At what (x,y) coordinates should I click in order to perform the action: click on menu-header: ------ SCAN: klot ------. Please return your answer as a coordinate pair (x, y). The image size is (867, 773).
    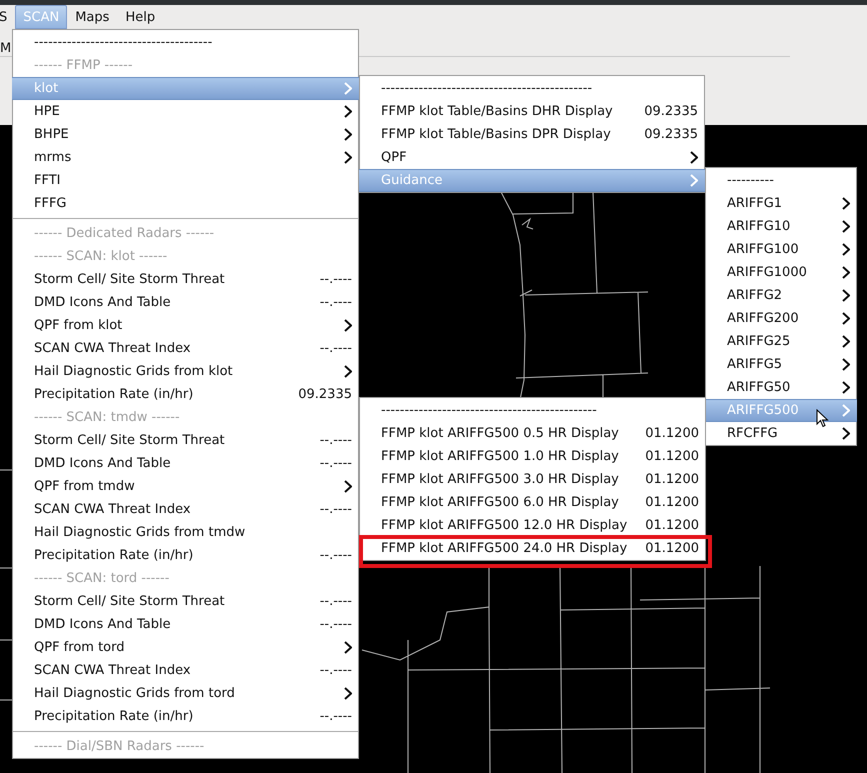
    Looking at the image, I should click on (100, 257).